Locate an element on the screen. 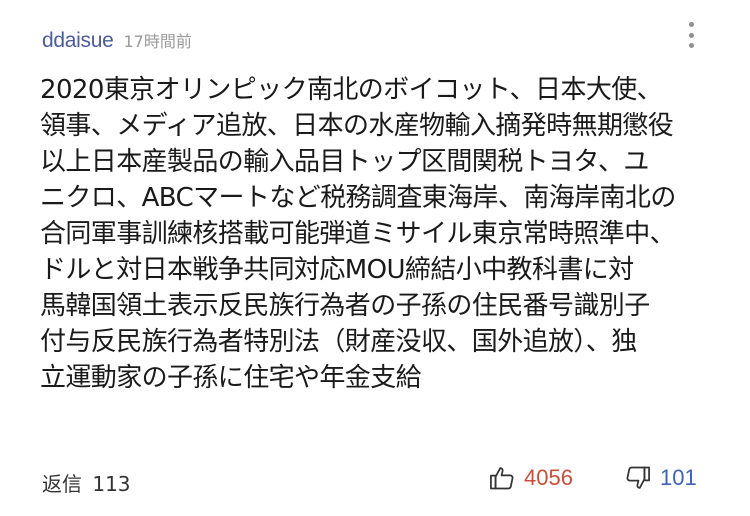  comment-header: ddaisue 17時間前 is located at coordinates (117, 40).